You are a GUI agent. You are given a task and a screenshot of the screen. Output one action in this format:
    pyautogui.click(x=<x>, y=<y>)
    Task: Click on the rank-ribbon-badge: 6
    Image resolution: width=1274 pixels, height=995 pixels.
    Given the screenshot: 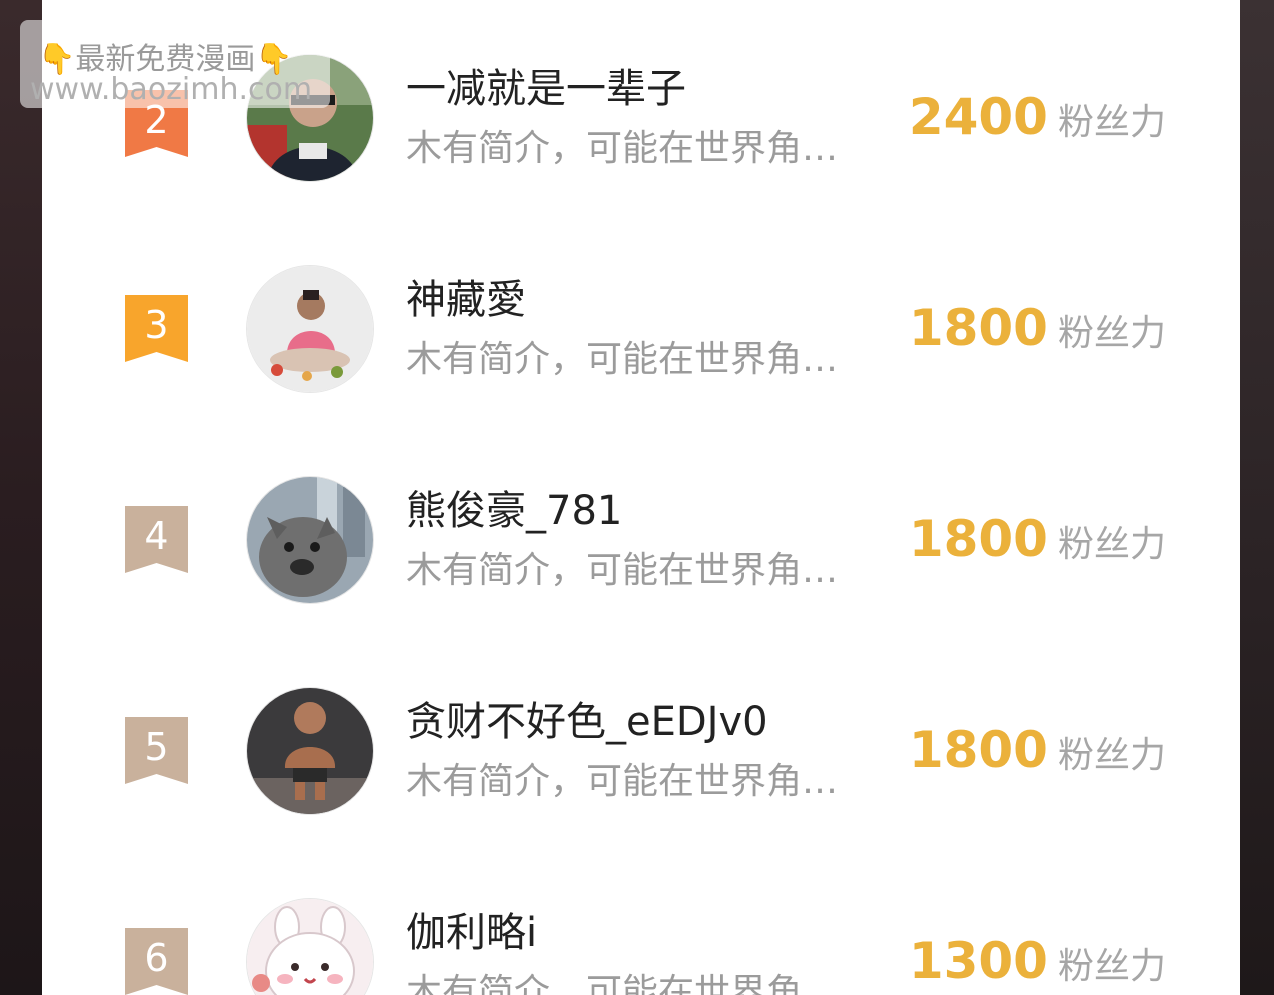 What is the action you would take?
    pyautogui.click(x=156, y=961)
    